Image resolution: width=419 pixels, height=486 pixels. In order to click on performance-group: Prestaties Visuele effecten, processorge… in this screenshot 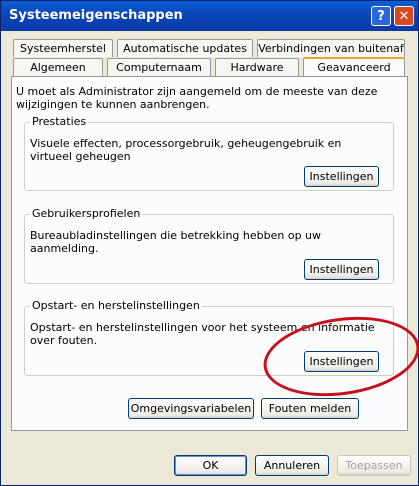, I will do `click(209, 153)`.